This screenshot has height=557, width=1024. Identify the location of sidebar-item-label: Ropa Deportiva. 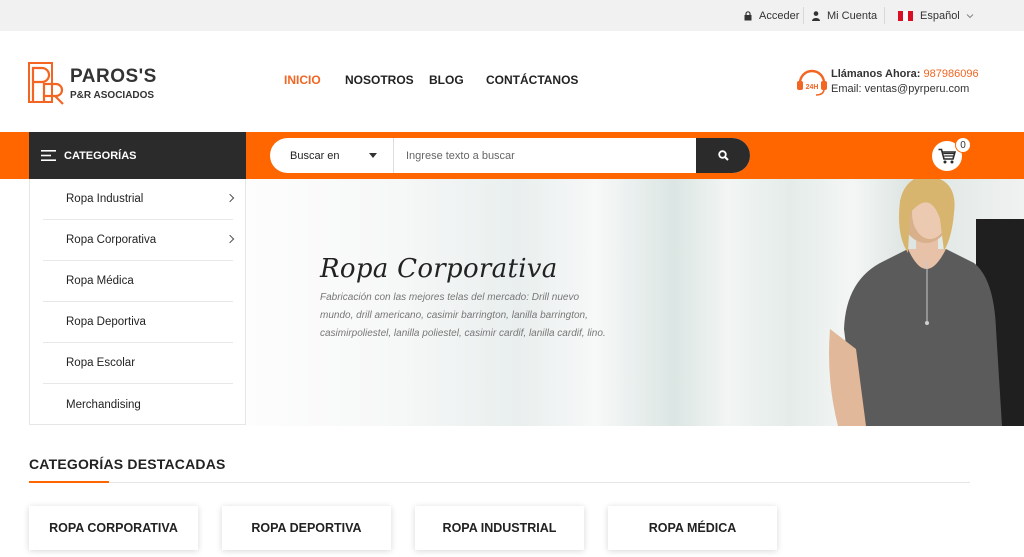
(106, 322).